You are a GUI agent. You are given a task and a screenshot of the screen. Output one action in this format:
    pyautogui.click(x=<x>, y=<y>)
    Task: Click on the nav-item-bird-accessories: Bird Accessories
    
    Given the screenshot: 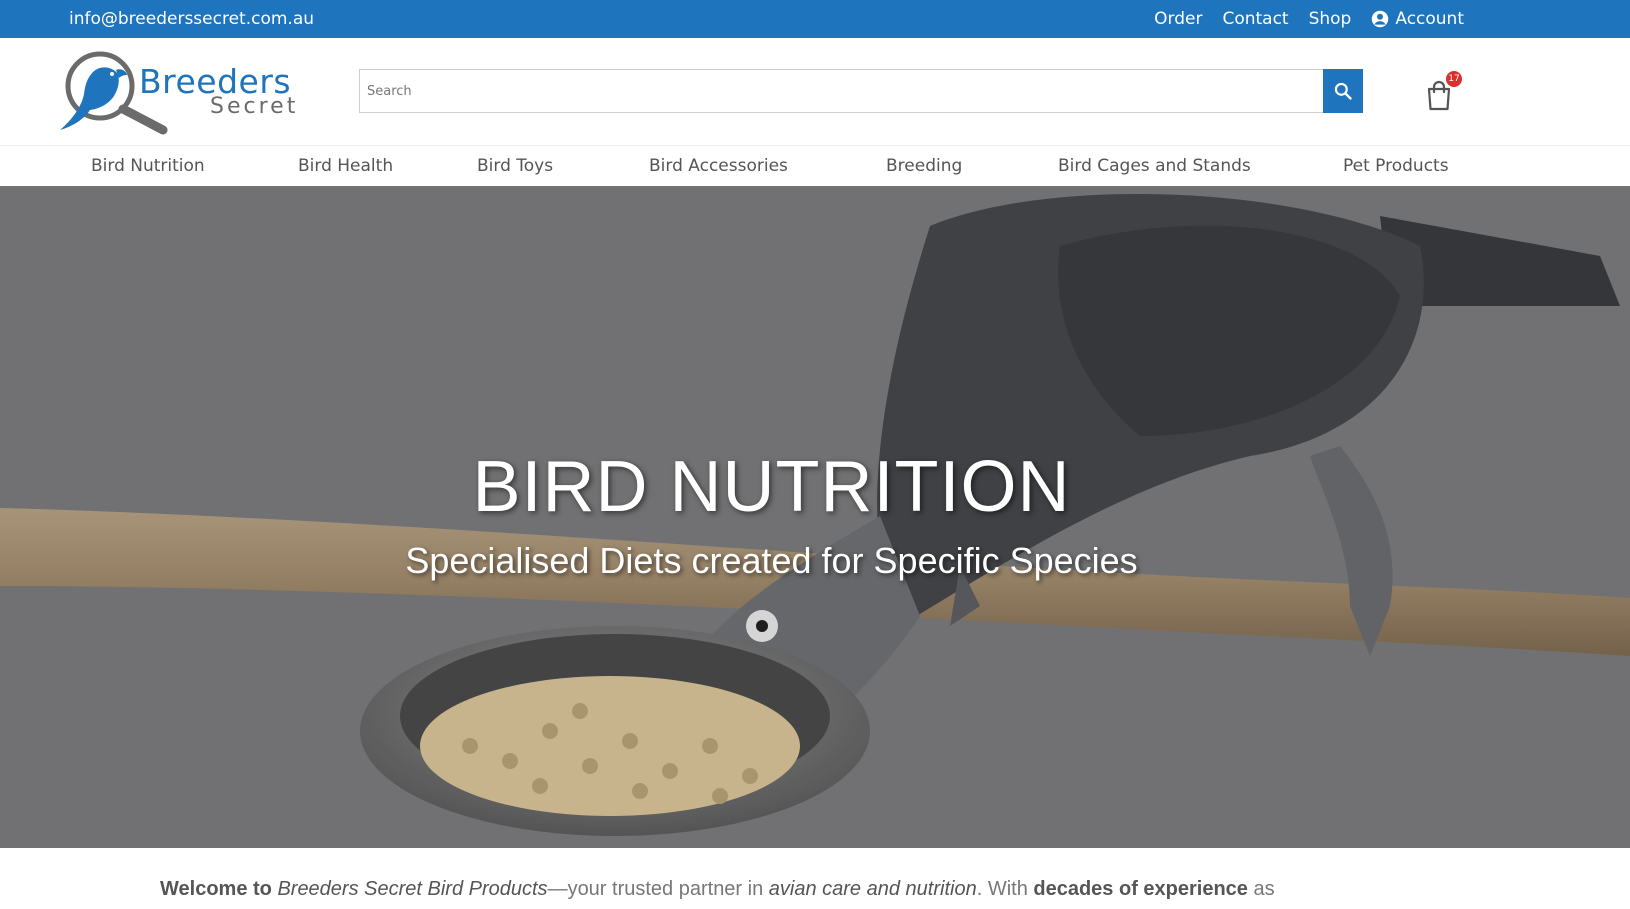 What is the action you would take?
    pyautogui.click(x=718, y=166)
    